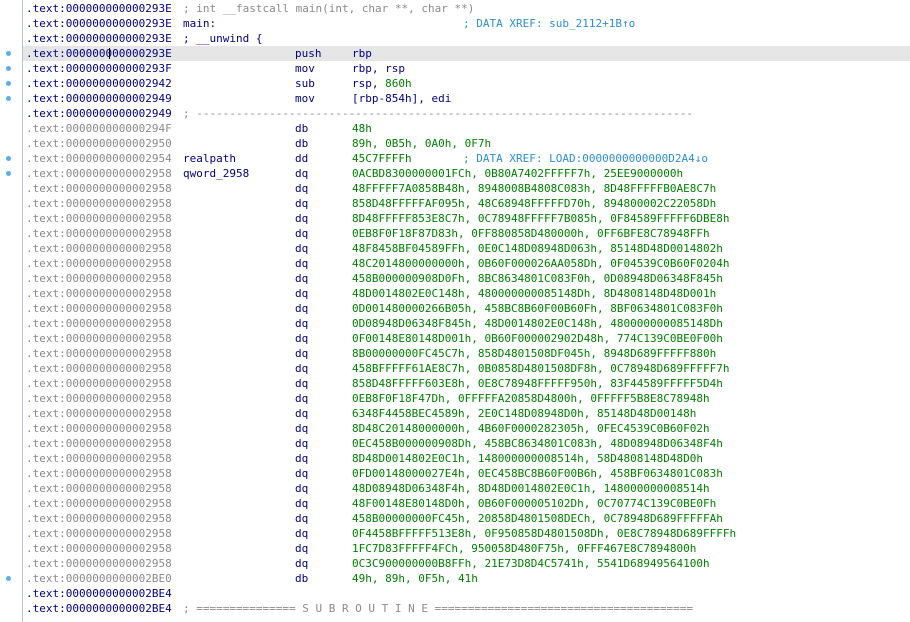 This screenshot has width=910, height=622. I want to click on listing-line: .text:000000000000293E ; __unwind {, so click(466, 38).